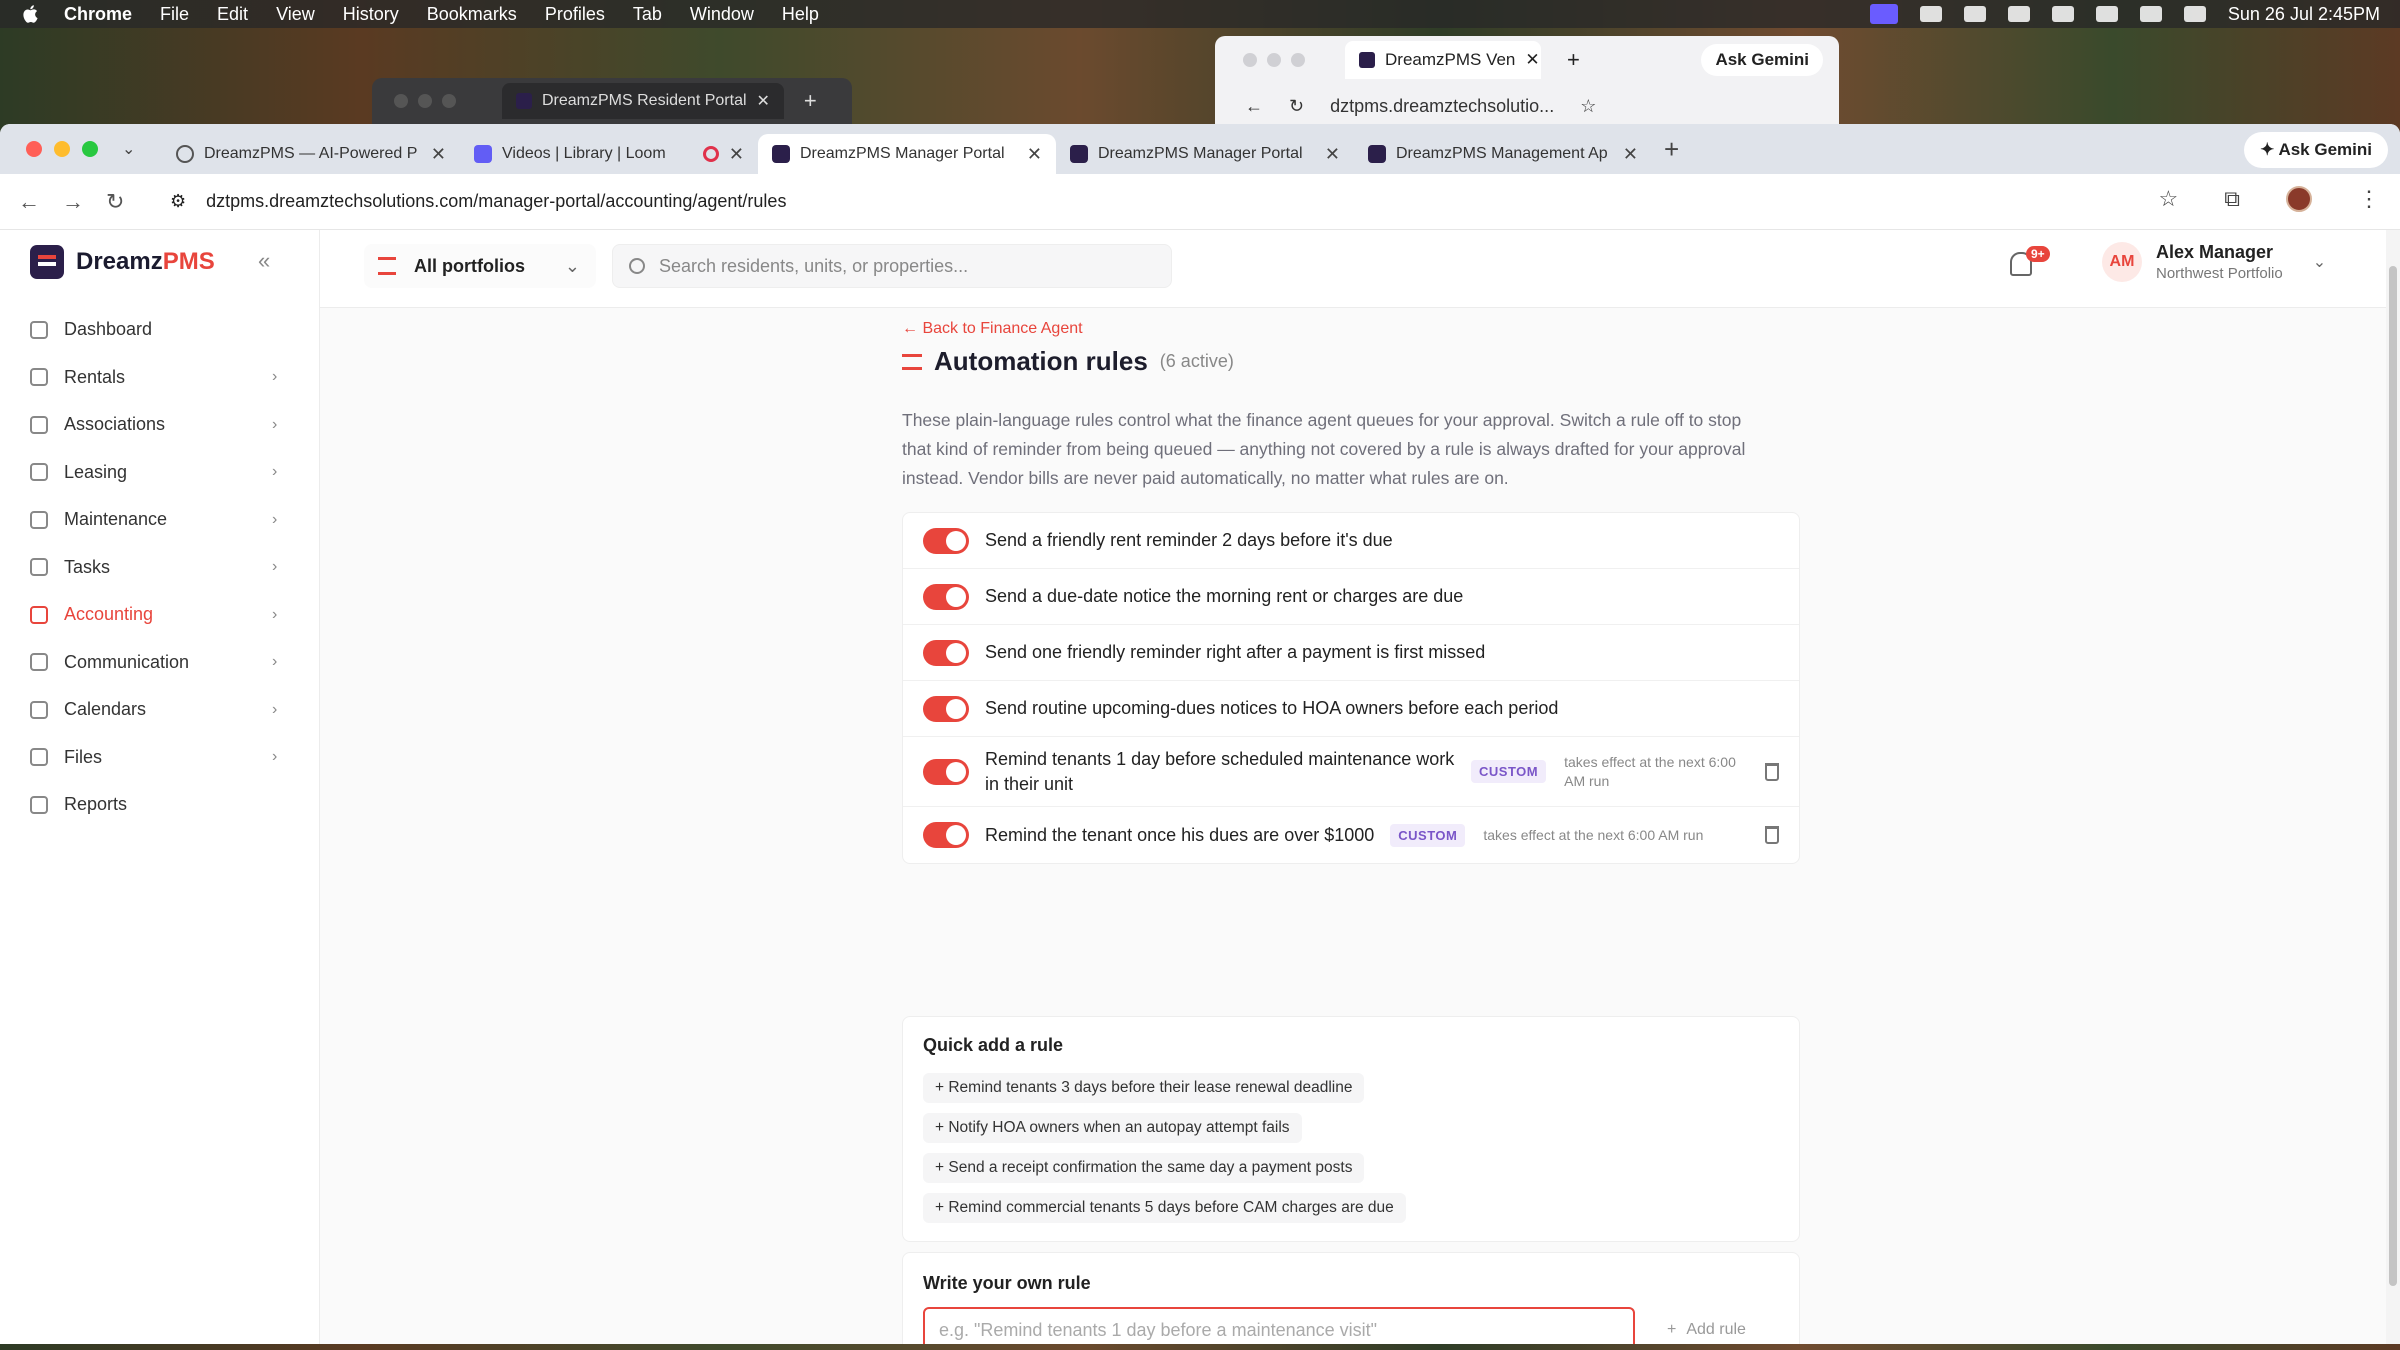  Describe the element at coordinates (159, 615) in the screenshot. I see `sidebar-item-accounting: Accounting ›` at that location.